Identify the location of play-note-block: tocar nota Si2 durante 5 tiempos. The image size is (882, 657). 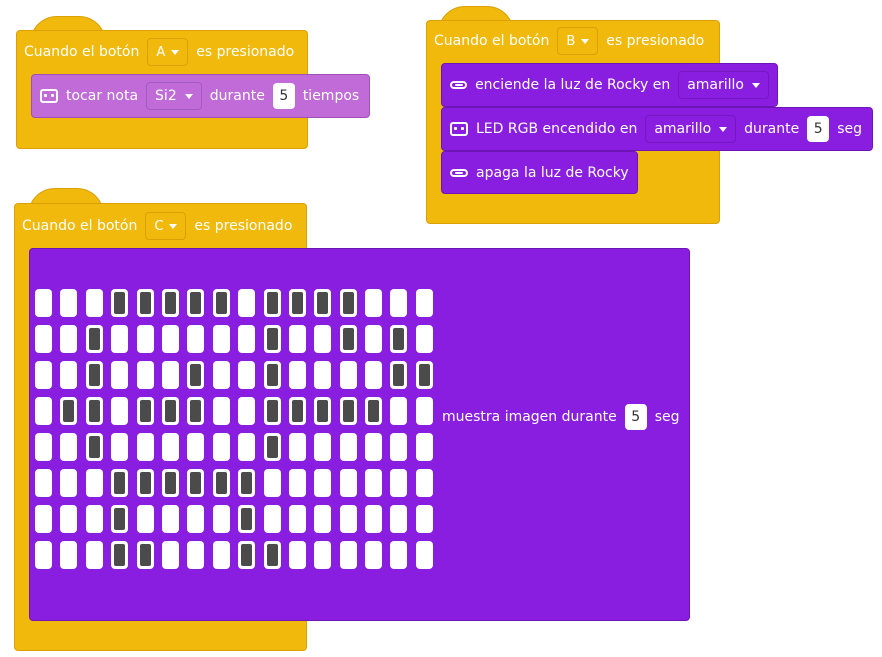
(200, 96).